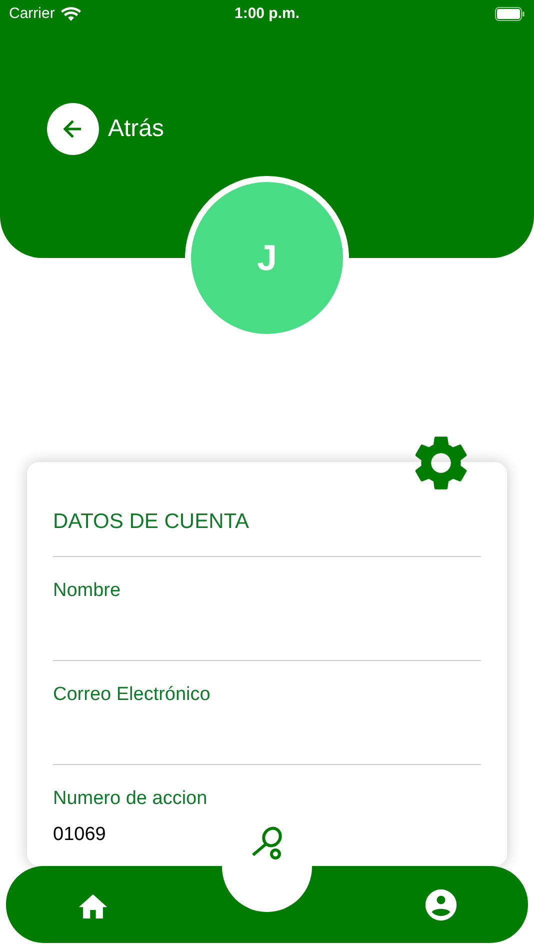  Describe the element at coordinates (132, 694) in the screenshot. I see `field-label: Correo Electrónico` at that location.